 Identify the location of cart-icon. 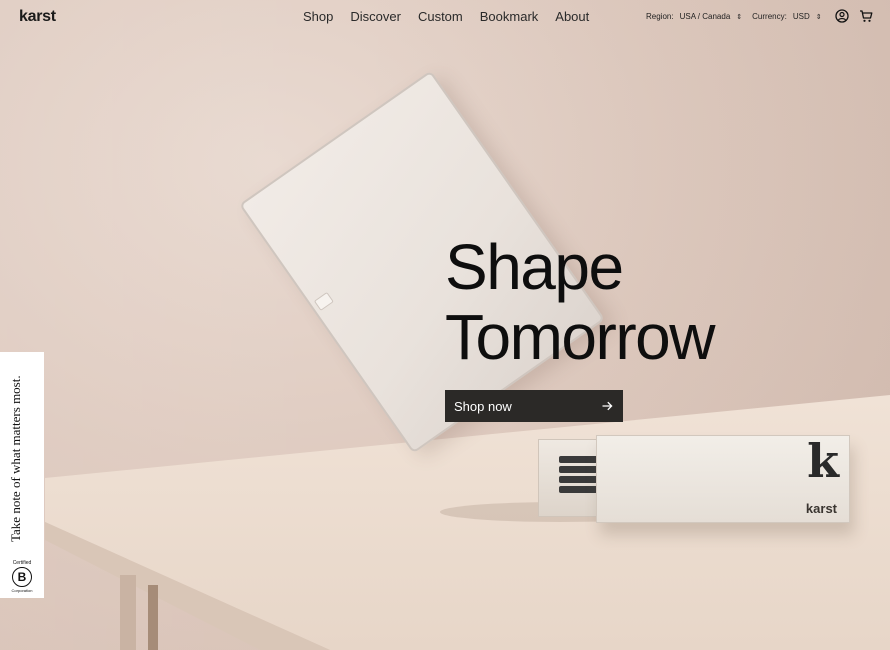
(866, 16).